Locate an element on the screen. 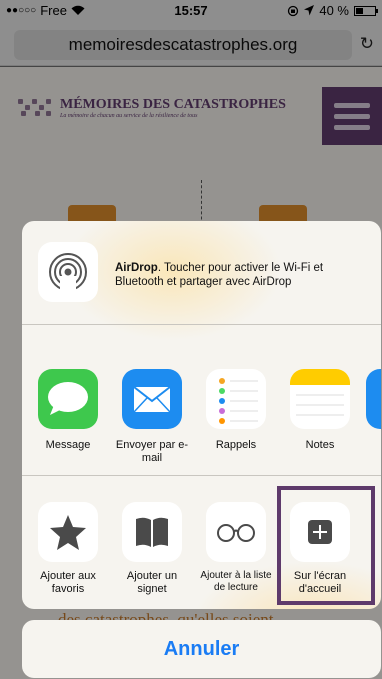 The height and width of the screenshot is (679, 382). glasses-icon is located at coordinates (236, 532).